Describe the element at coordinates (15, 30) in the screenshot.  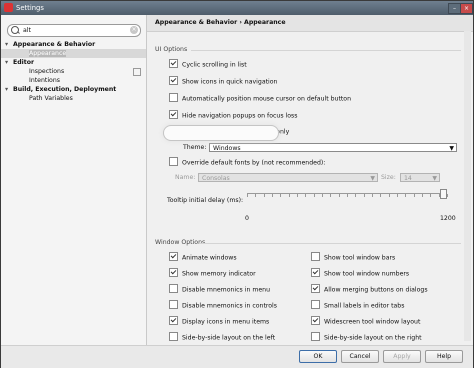
I see `search-icon` at that location.